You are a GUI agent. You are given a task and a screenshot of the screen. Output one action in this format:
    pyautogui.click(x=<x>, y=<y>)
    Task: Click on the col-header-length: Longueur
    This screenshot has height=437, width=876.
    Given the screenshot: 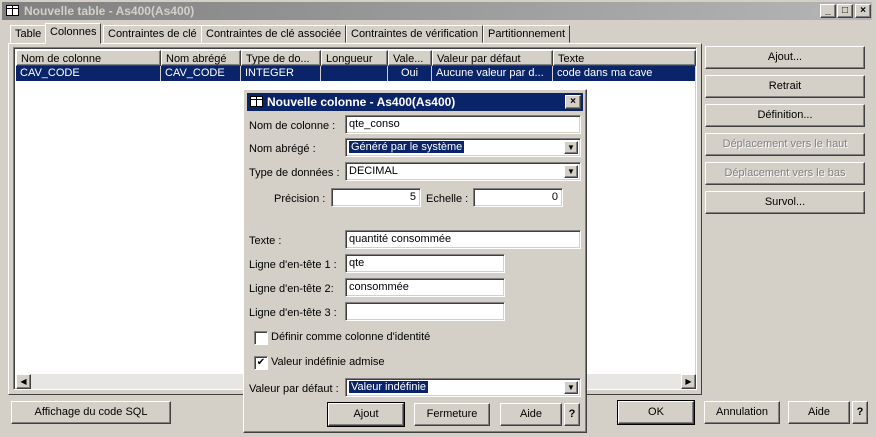 What is the action you would take?
    pyautogui.click(x=354, y=58)
    